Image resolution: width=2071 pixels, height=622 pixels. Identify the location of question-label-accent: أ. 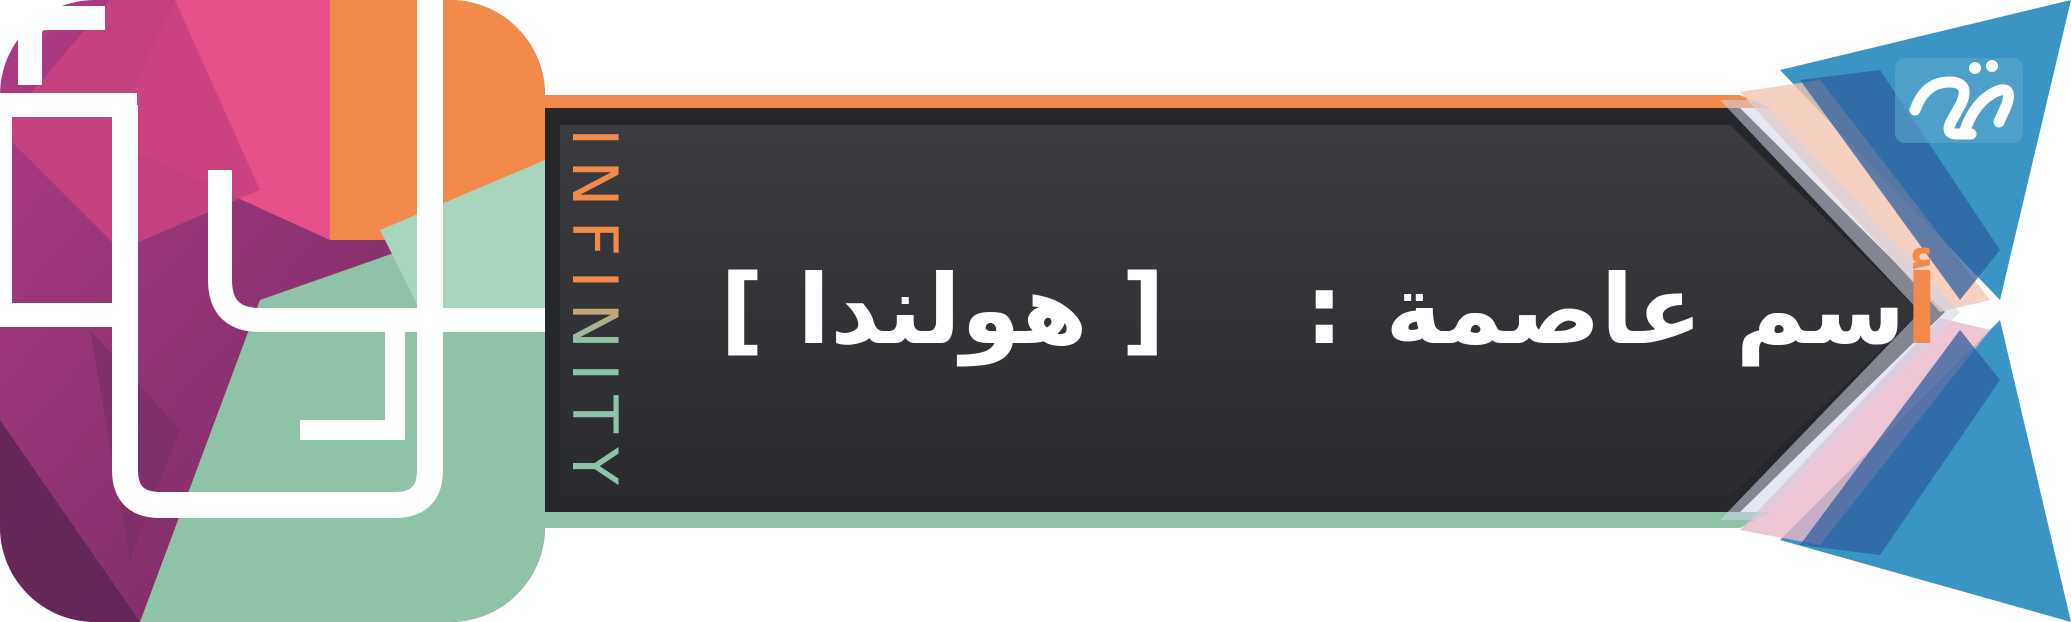
(1922, 310).